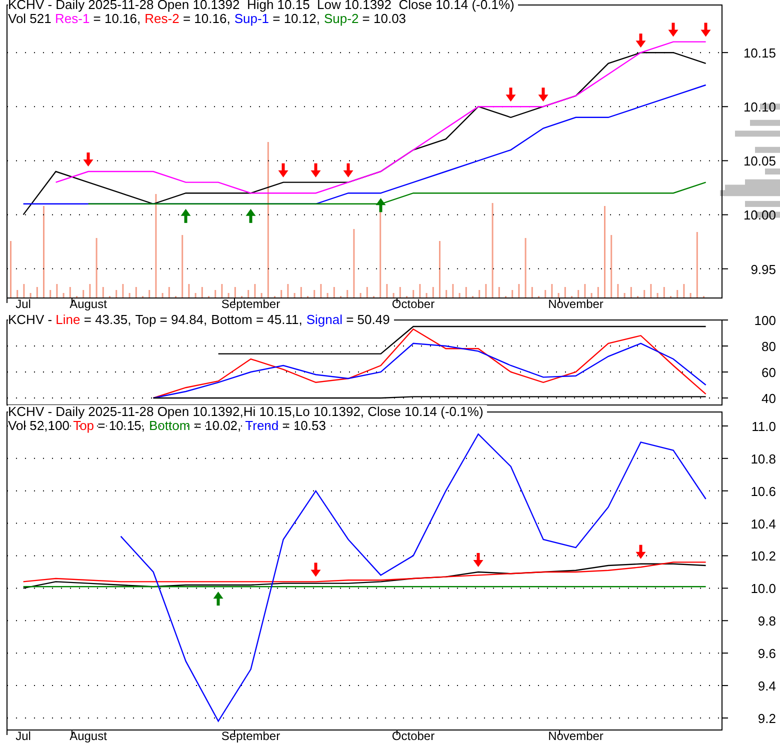 Image resolution: width=780 pixels, height=745 pixels. Describe the element at coordinates (162, 19) in the screenshot. I see `legend-label: Res-2` at that location.